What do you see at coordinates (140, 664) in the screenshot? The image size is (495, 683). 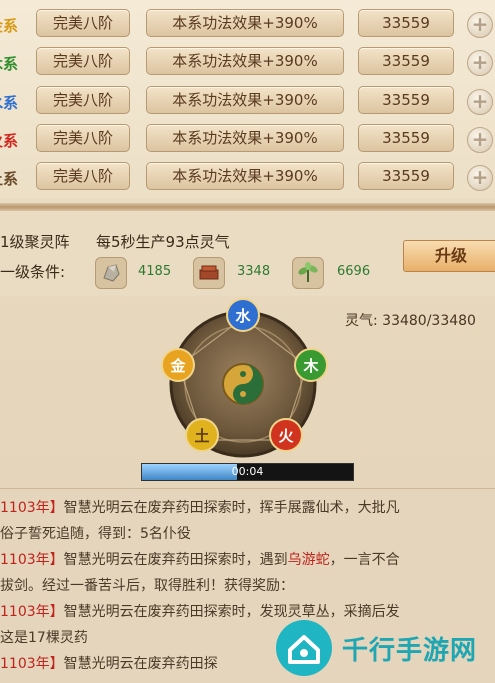 I see `log-text: 智慧光明云在废弃药田探` at bounding box center [140, 664].